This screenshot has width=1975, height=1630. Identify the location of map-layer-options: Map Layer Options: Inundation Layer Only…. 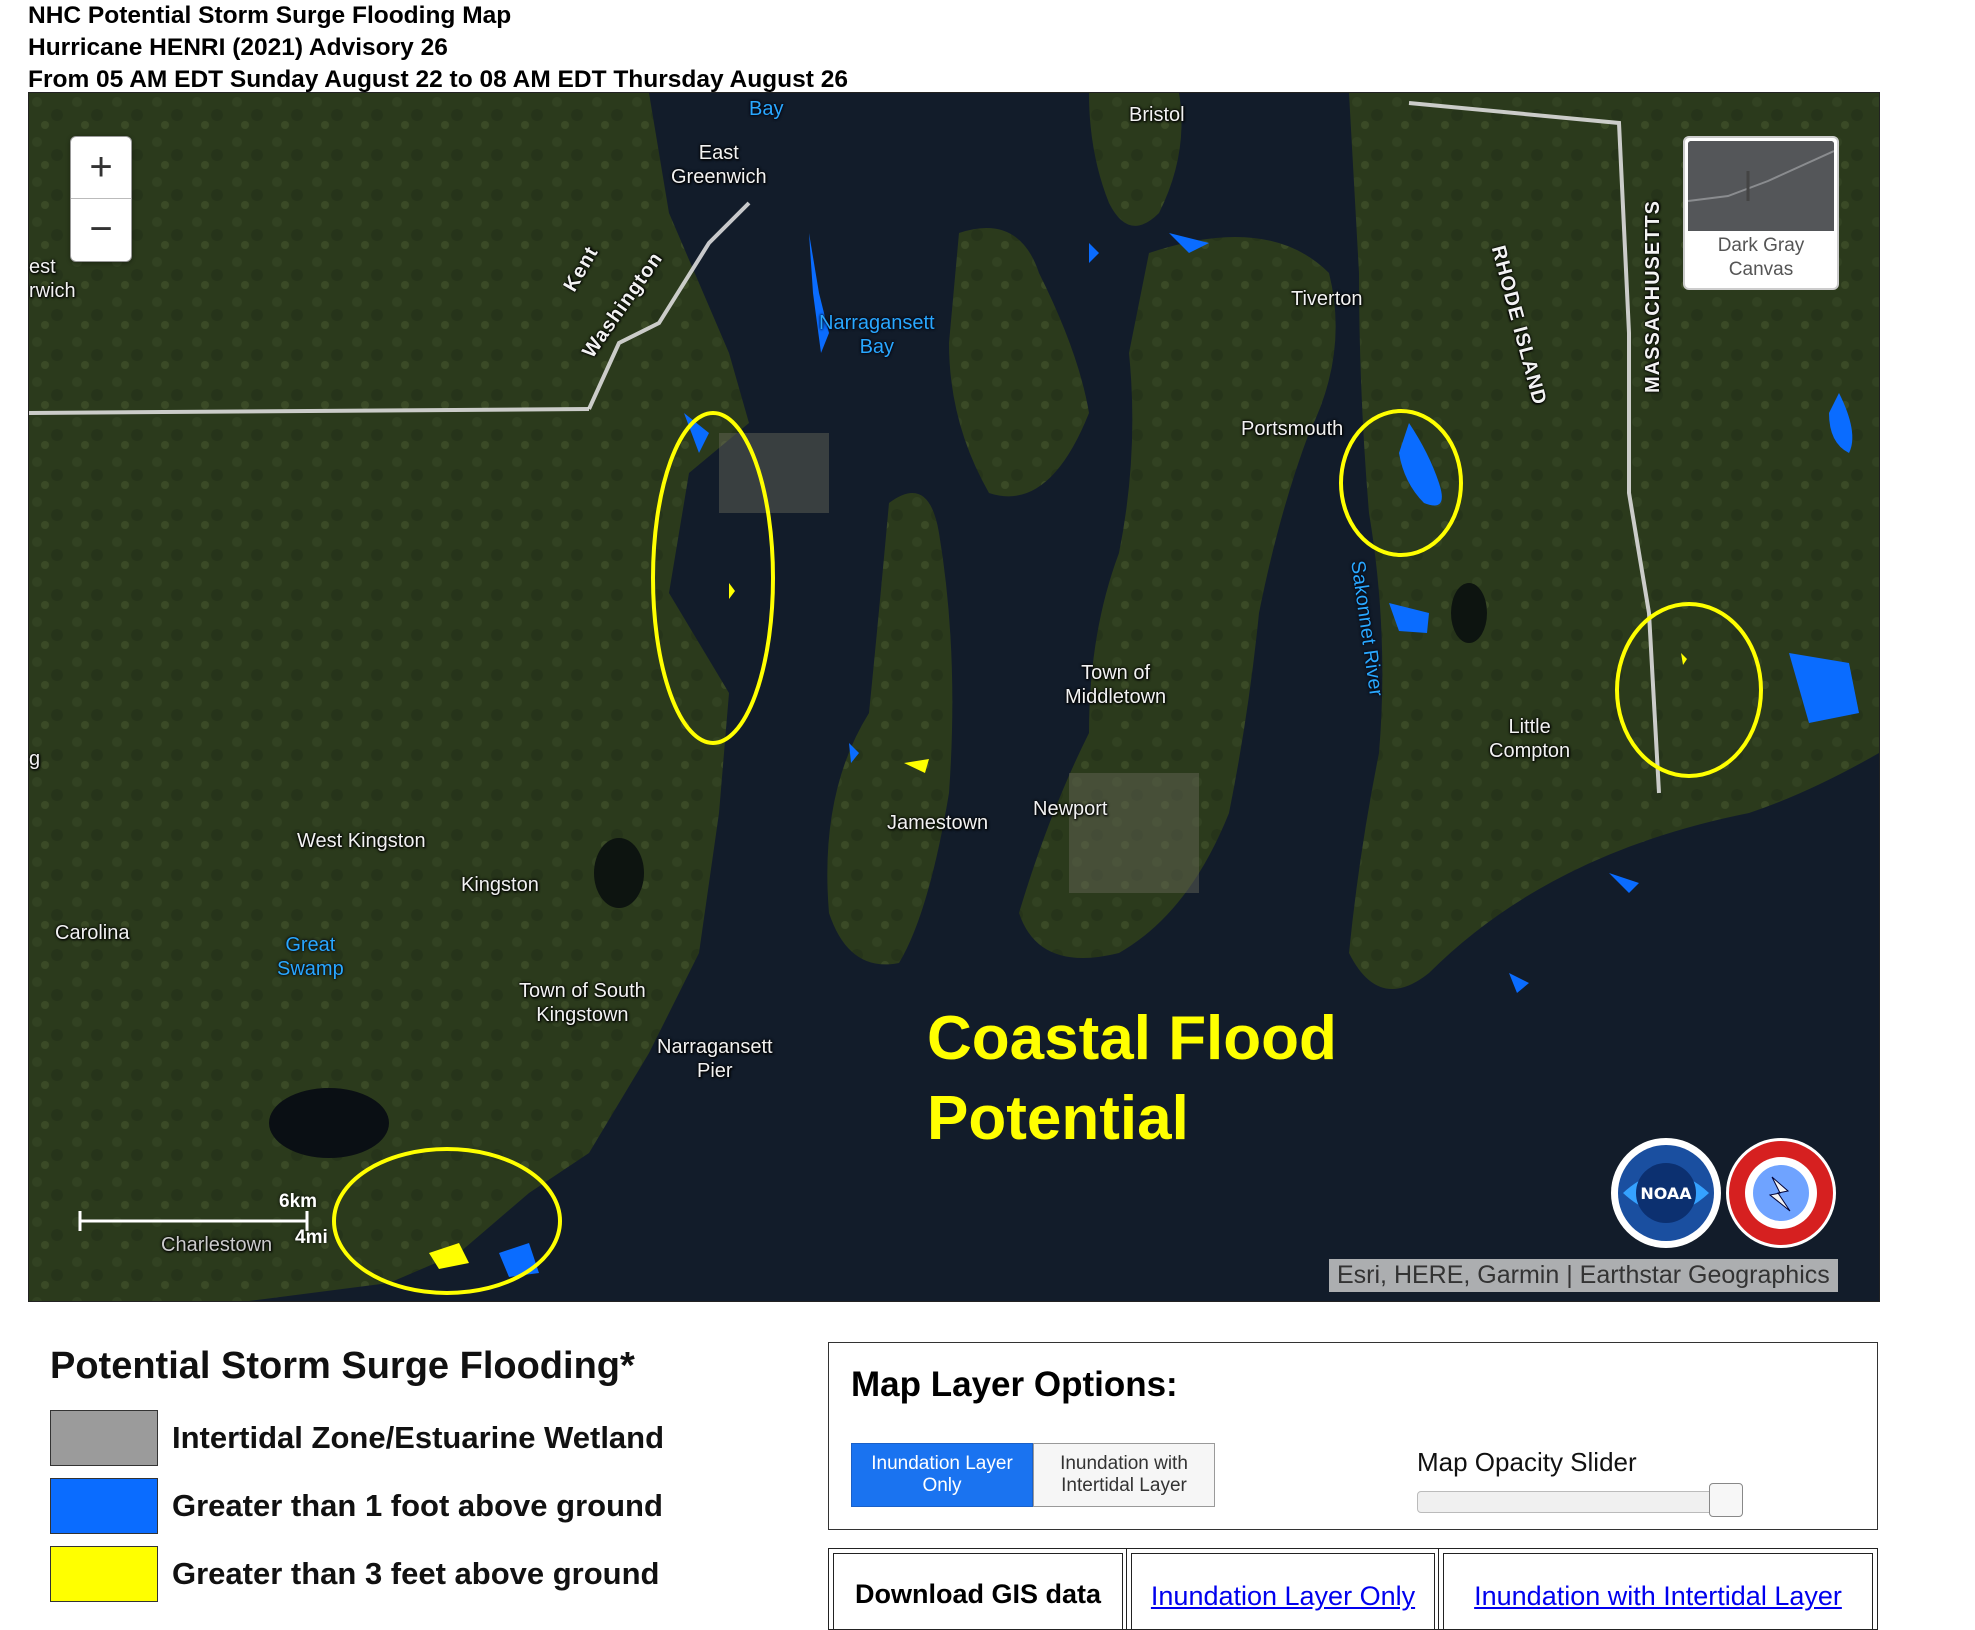
(1353, 1436).